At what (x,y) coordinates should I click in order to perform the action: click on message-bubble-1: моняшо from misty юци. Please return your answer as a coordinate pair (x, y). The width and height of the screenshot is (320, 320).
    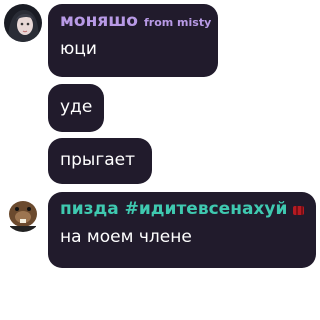
    Looking at the image, I should click on (133, 40).